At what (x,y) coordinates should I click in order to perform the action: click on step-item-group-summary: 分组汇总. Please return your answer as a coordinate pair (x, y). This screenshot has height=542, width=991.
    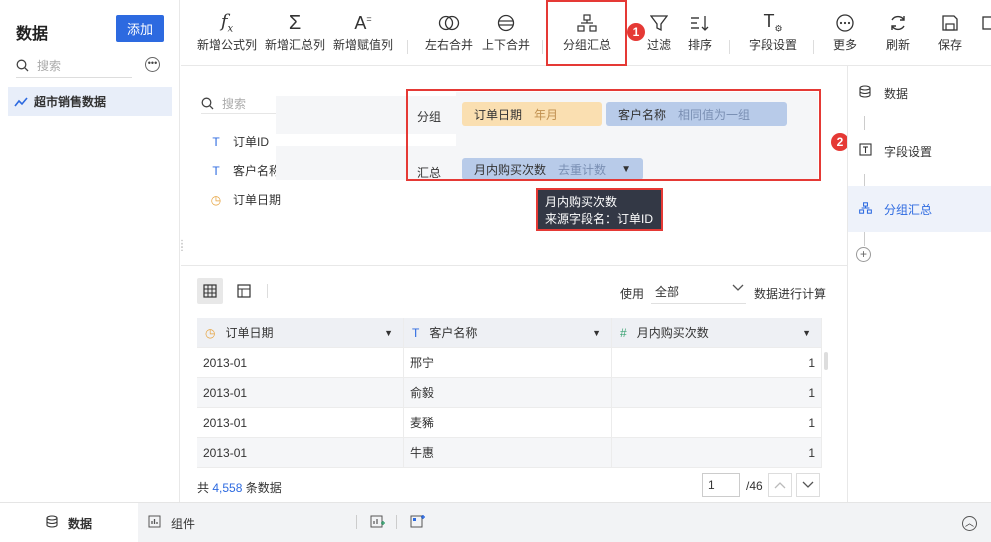
    Looking at the image, I should click on (919, 209).